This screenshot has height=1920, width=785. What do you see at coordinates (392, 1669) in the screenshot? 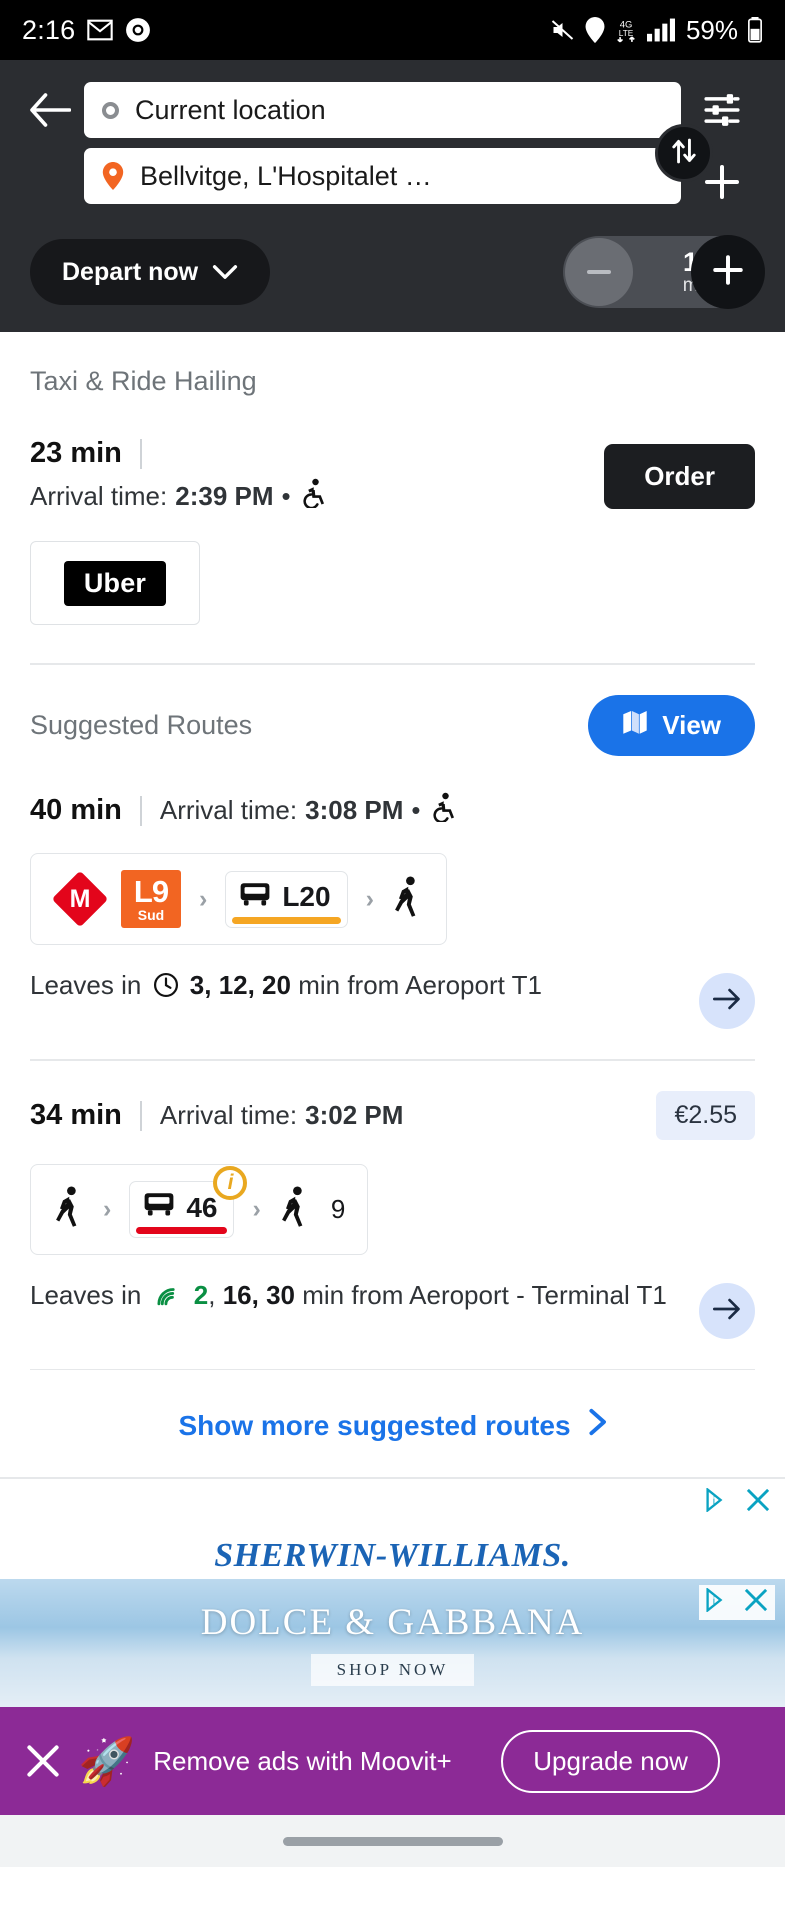
I see `ad2-cta: SHOP NOW` at bounding box center [392, 1669].